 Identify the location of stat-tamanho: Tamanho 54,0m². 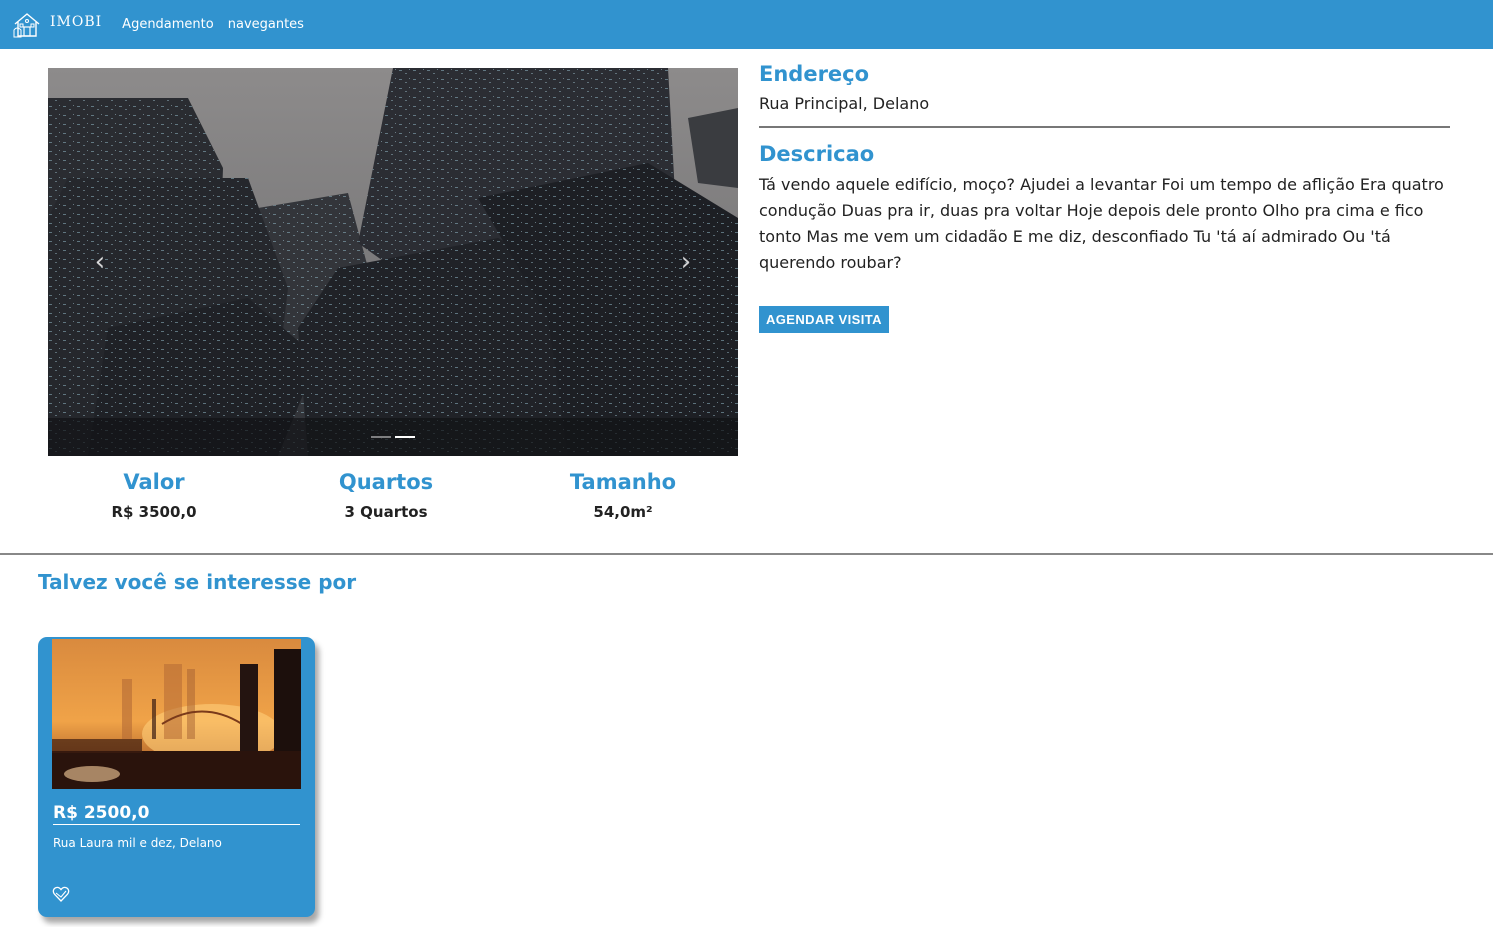
(623, 495).